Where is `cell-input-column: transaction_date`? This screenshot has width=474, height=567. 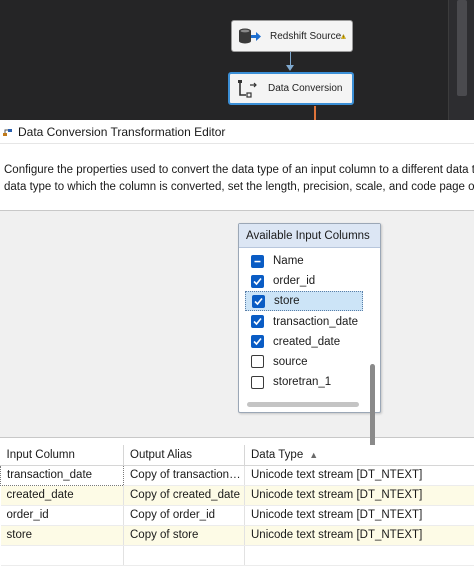
cell-input-column: transaction_date is located at coordinates (62, 475).